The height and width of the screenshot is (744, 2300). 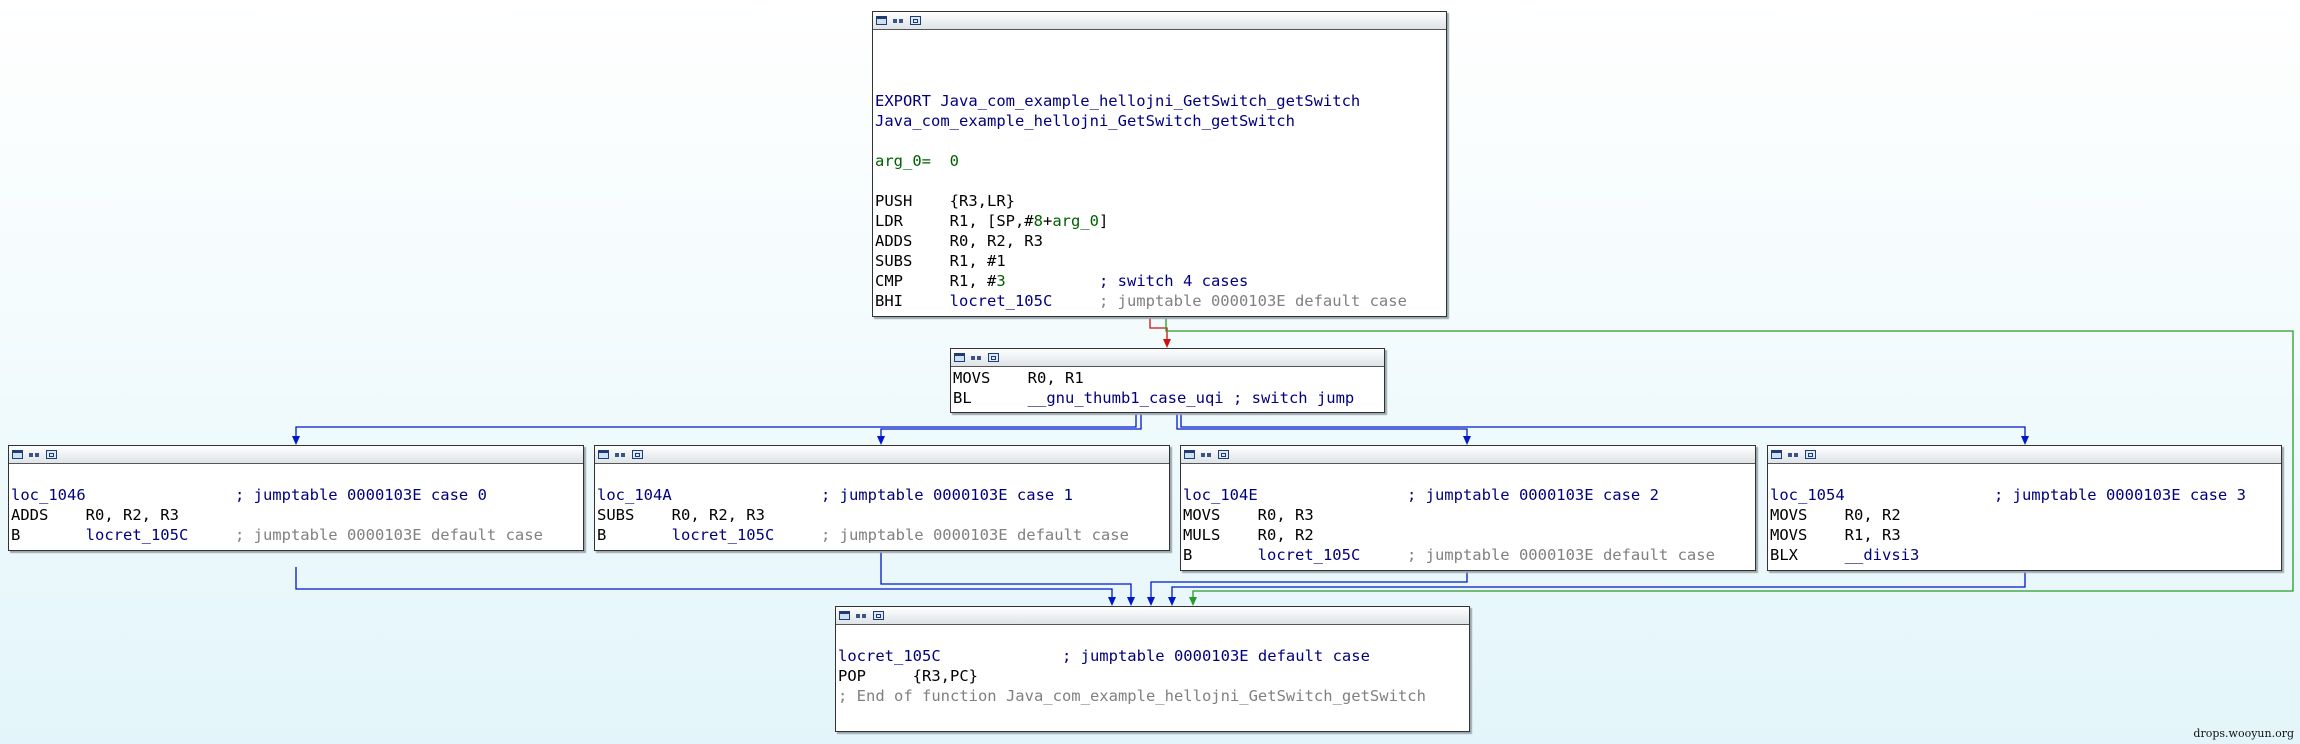 I want to click on code-line: BL __gnu_thumb1_case_uqi ; switch jump, so click(x=1168, y=398).